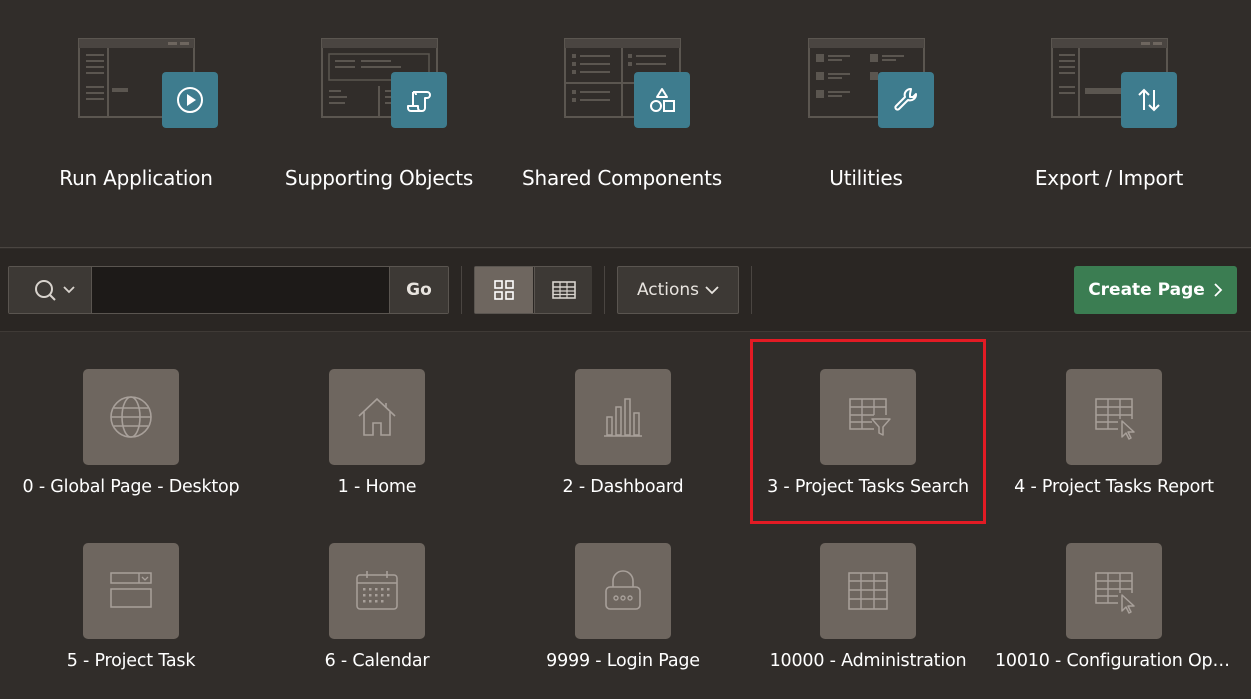 The image size is (1251, 699). I want to click on grid-icon, so click(504, 290).